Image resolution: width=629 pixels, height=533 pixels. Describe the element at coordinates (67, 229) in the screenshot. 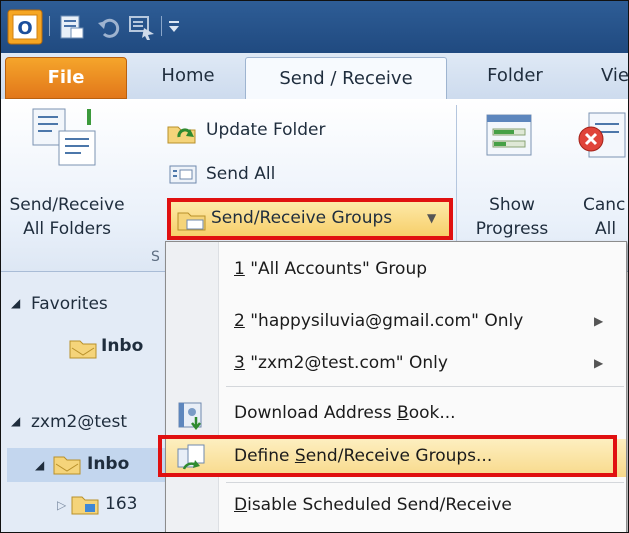

I see `send-receive-all-label-2: All Folders` at that location.